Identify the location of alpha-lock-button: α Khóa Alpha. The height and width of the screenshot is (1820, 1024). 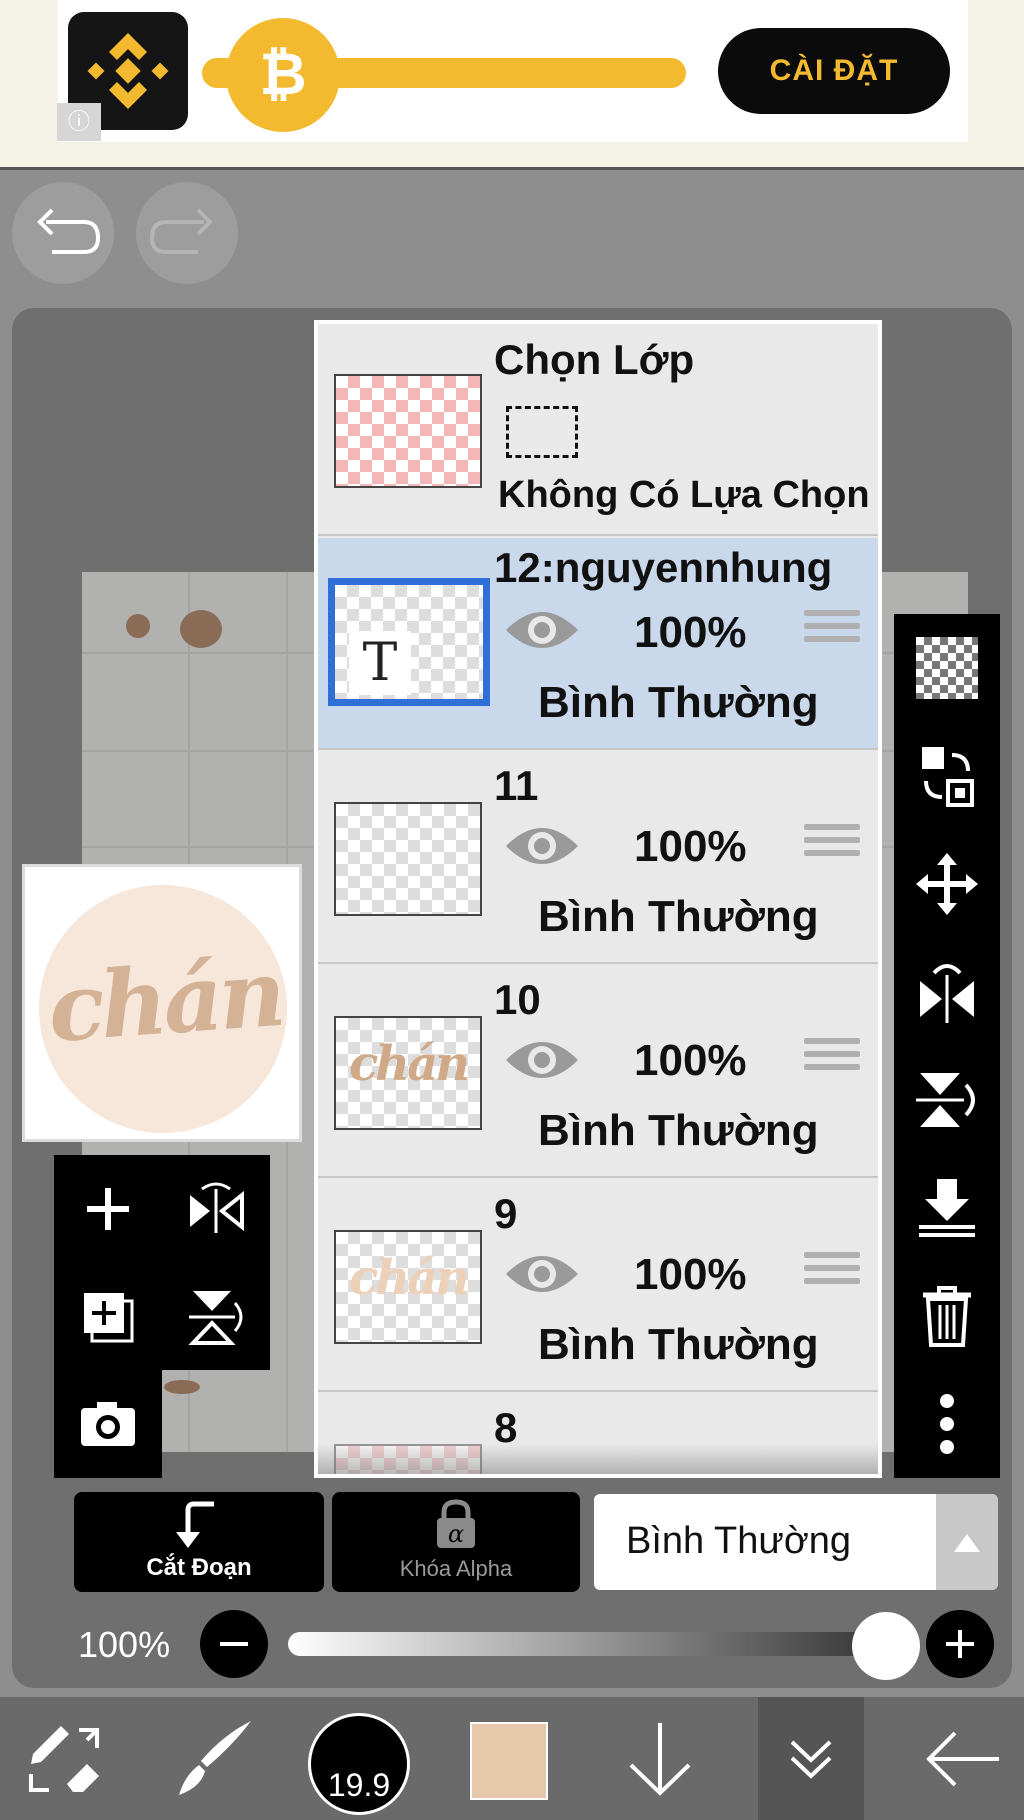
(456, 1542).